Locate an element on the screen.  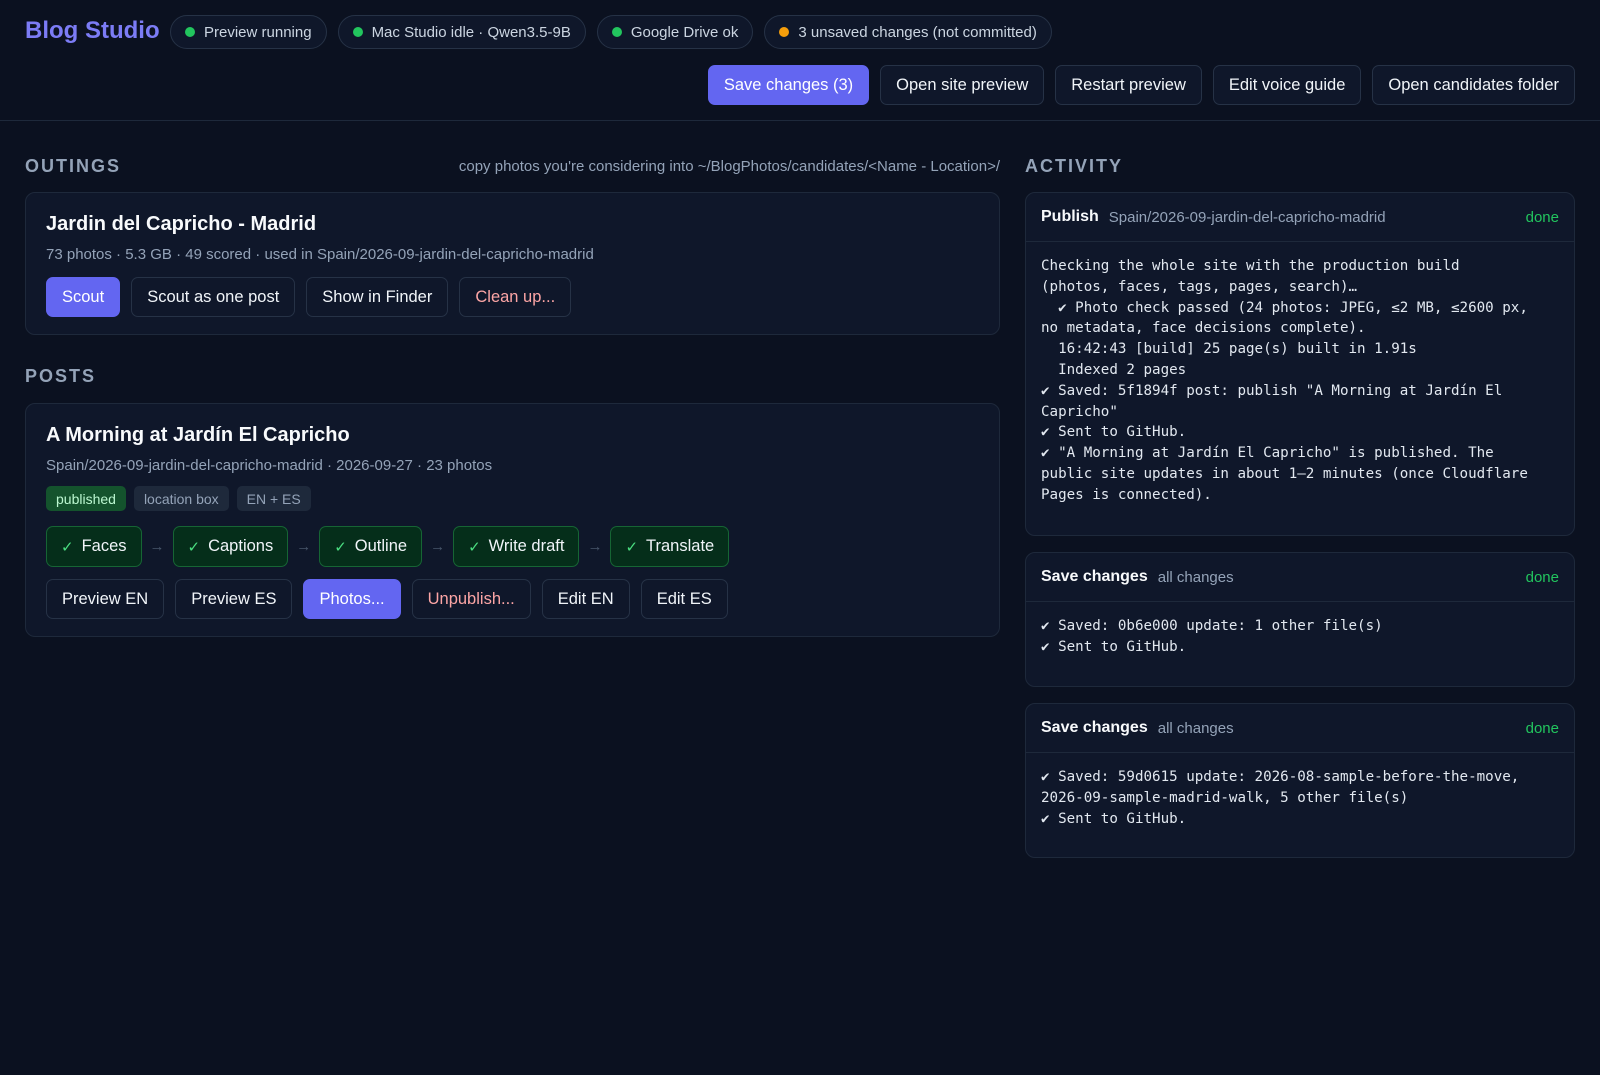
step-label: Write draft is located at coordinates (526, 546).